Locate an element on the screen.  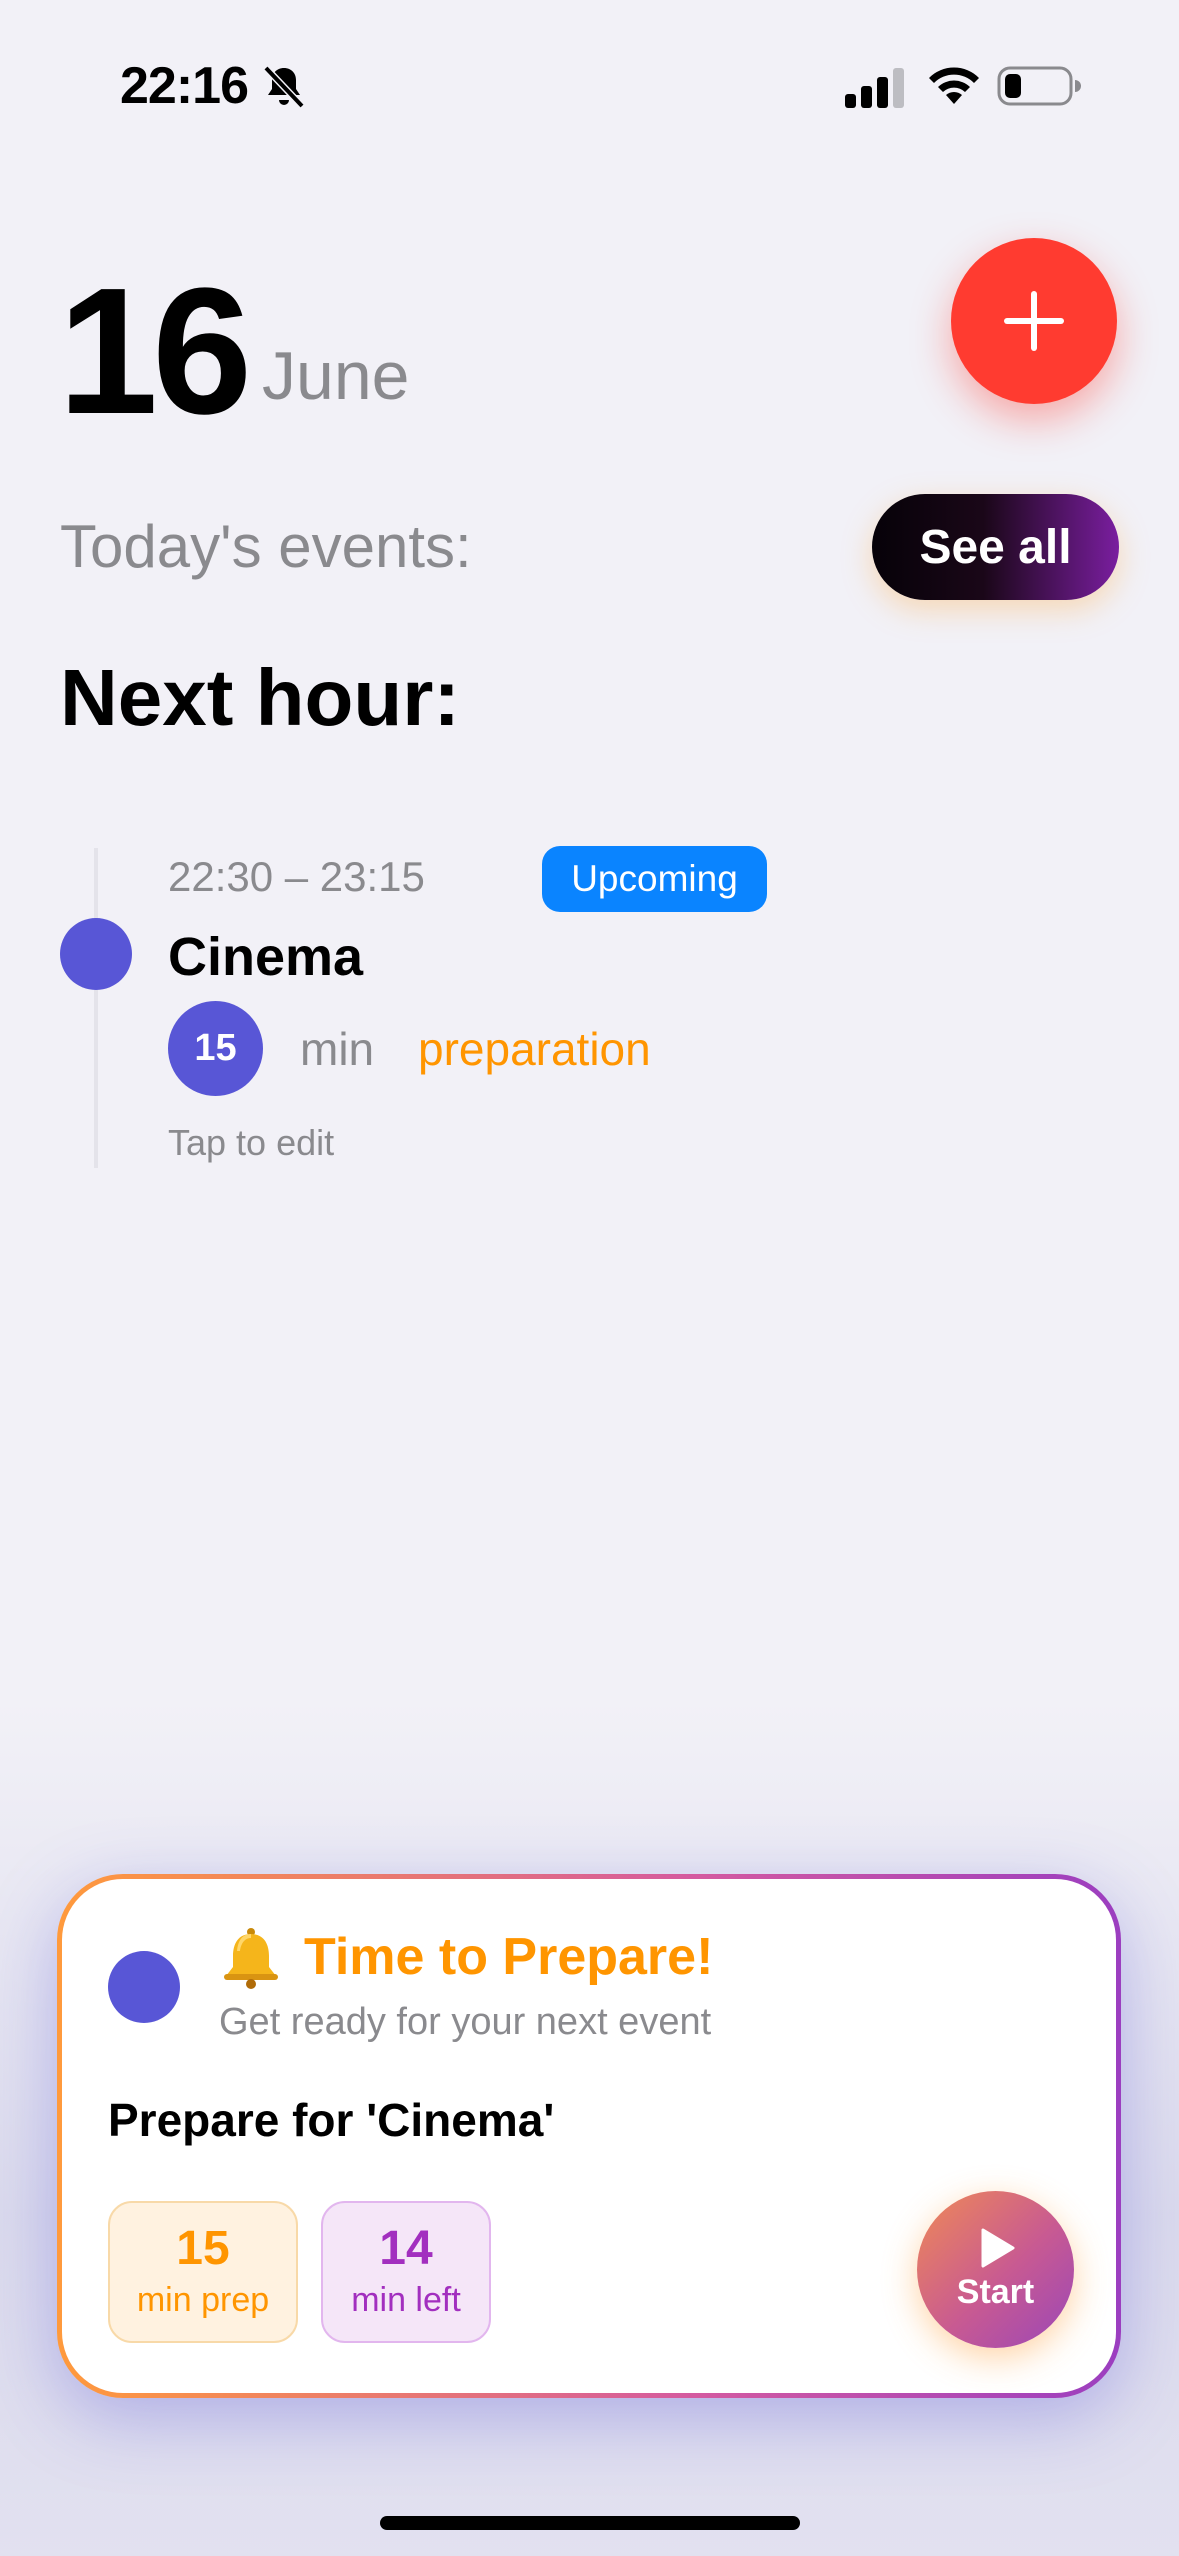
event-time-range: 22:30 – 23:15 is located at coordinates (296, 877).